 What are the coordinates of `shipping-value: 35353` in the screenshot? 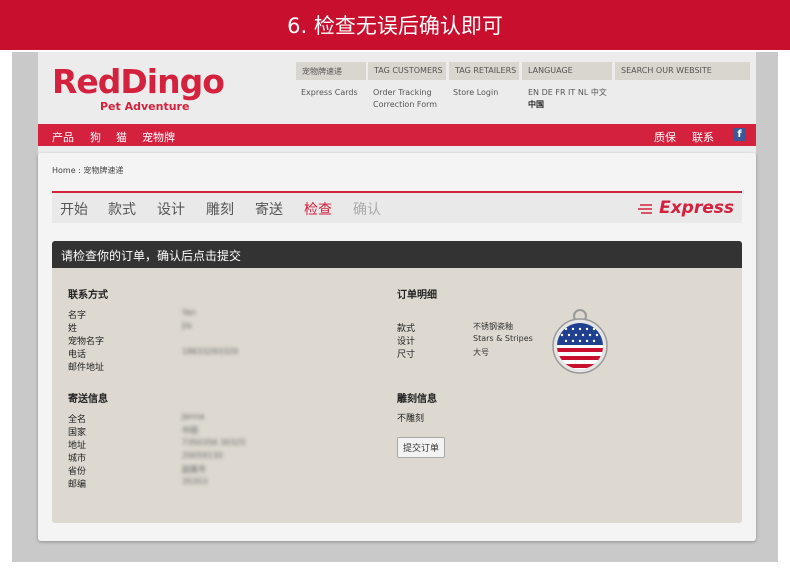 It's located at (195, 481).